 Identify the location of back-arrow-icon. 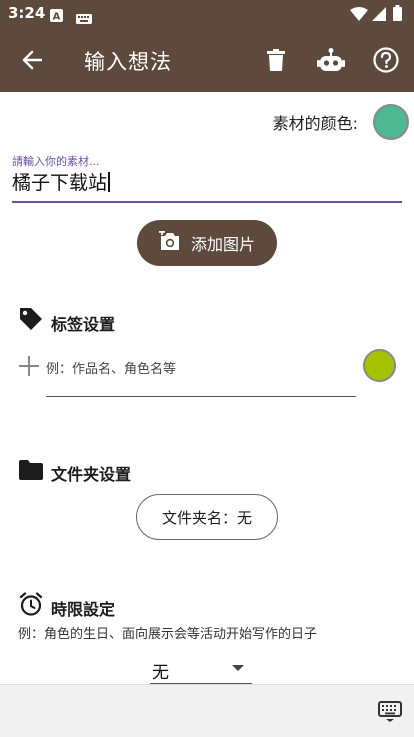
(32, 60).